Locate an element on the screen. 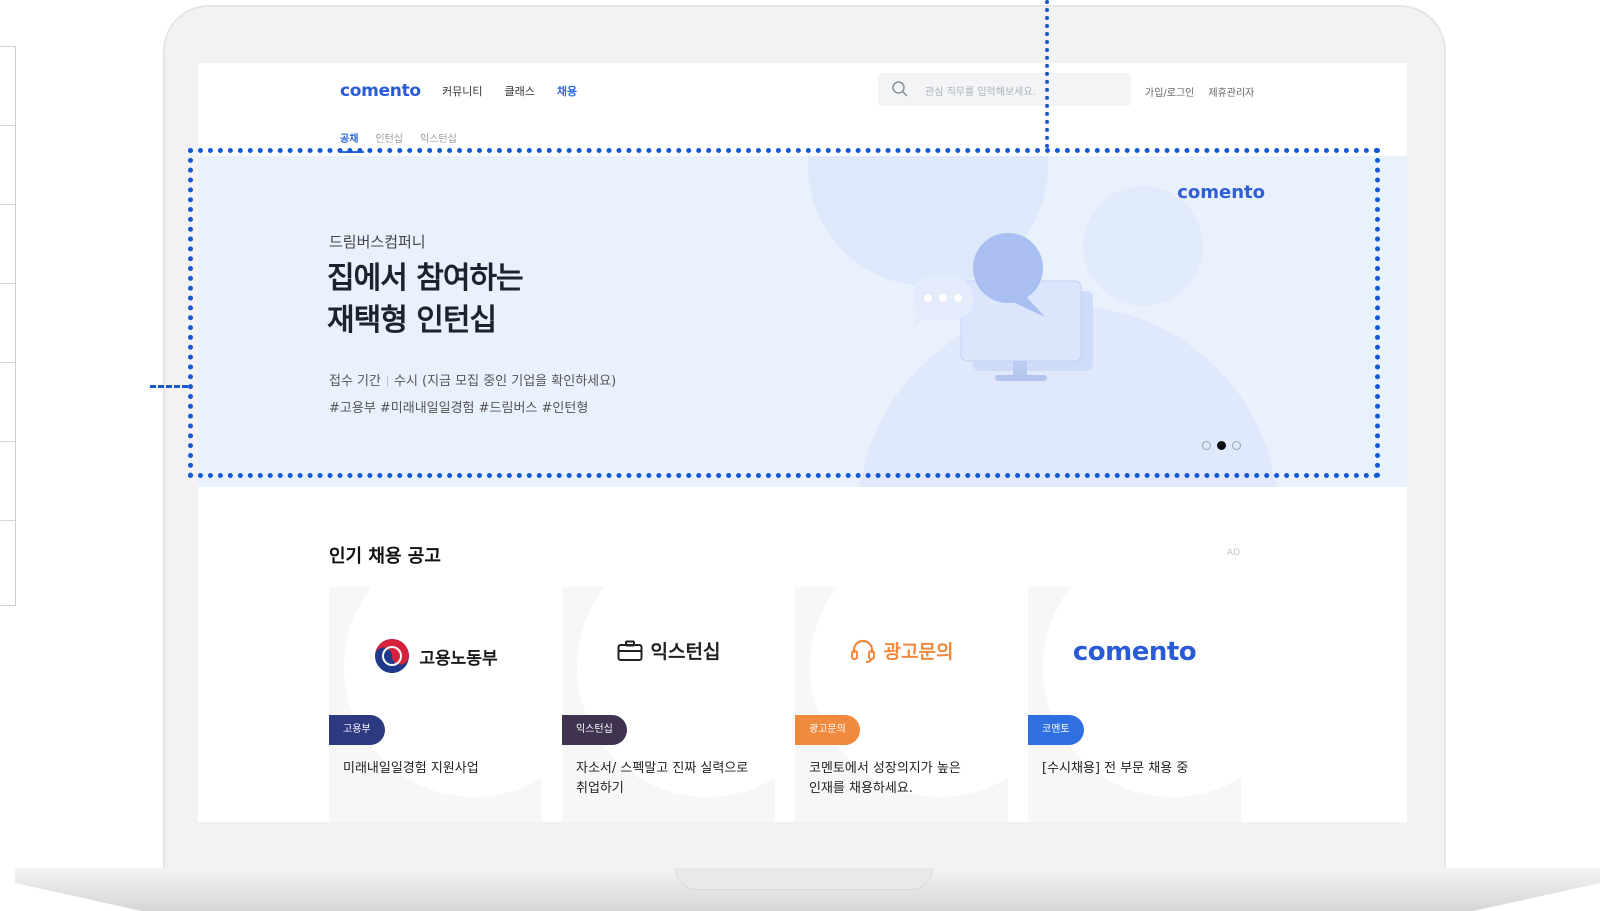 The height and width of the screenshot is (911, 1602). main-nav: 커뮤니티 클래스 채용 is located at coordinates (509, 91).